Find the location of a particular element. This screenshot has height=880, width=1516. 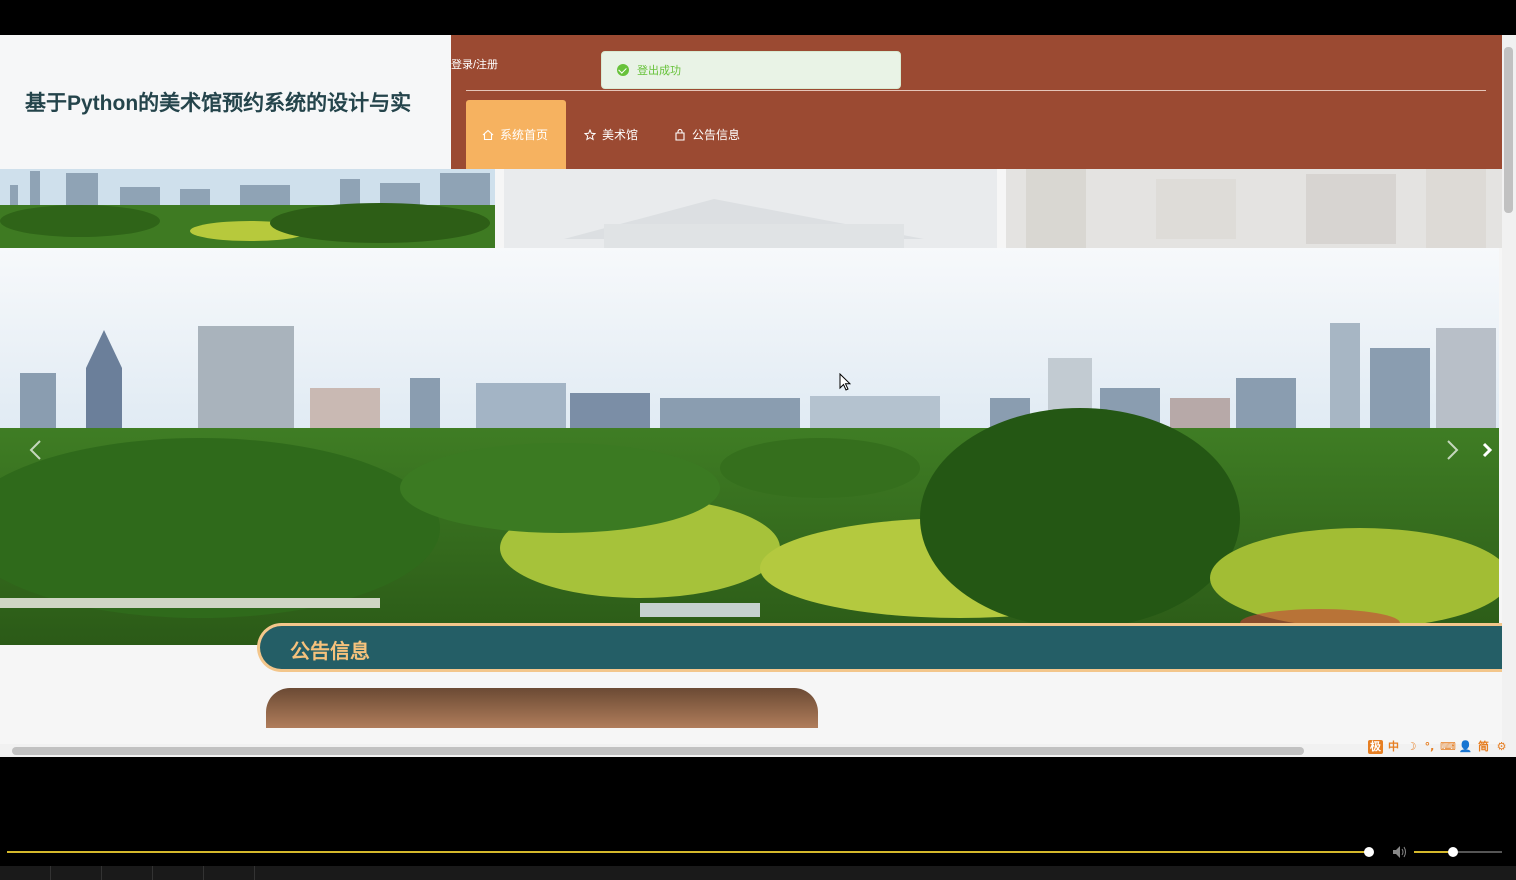

museum-thumbnail-image is located at coordinates (750, 208).